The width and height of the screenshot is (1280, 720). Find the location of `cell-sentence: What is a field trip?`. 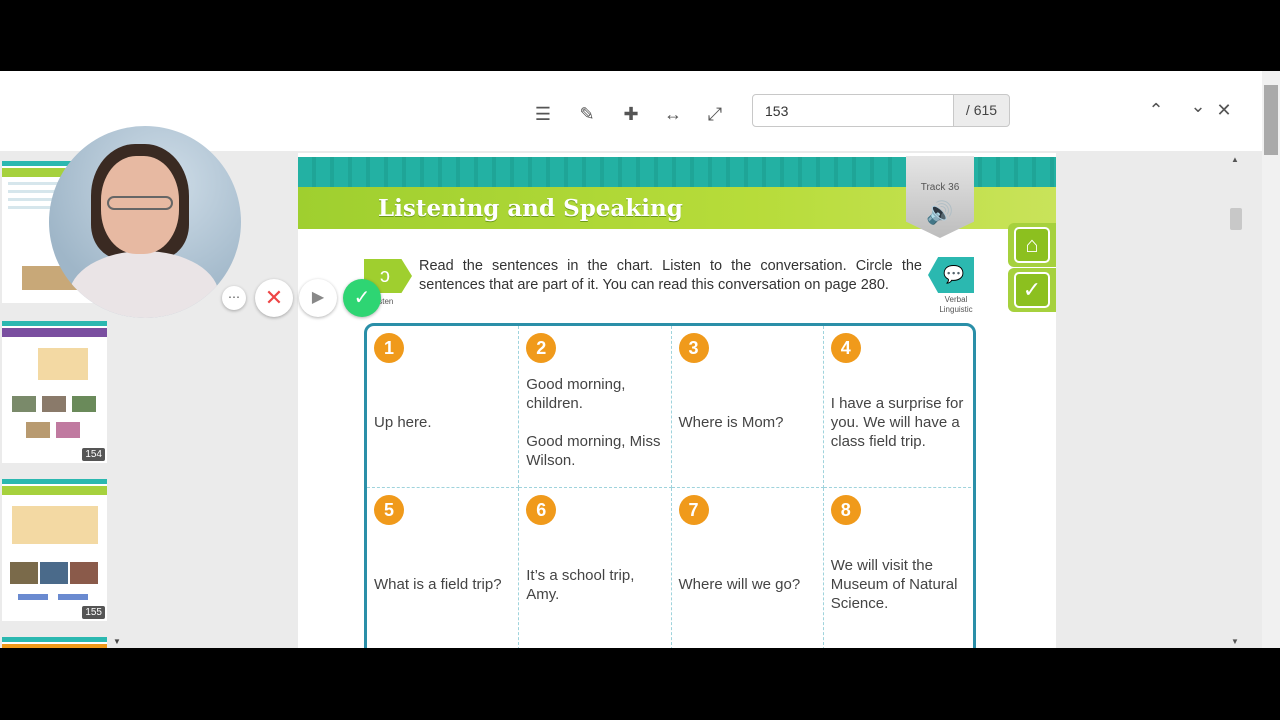

cell-sentence: What is a field trip? is located at coordinates (438, 584).